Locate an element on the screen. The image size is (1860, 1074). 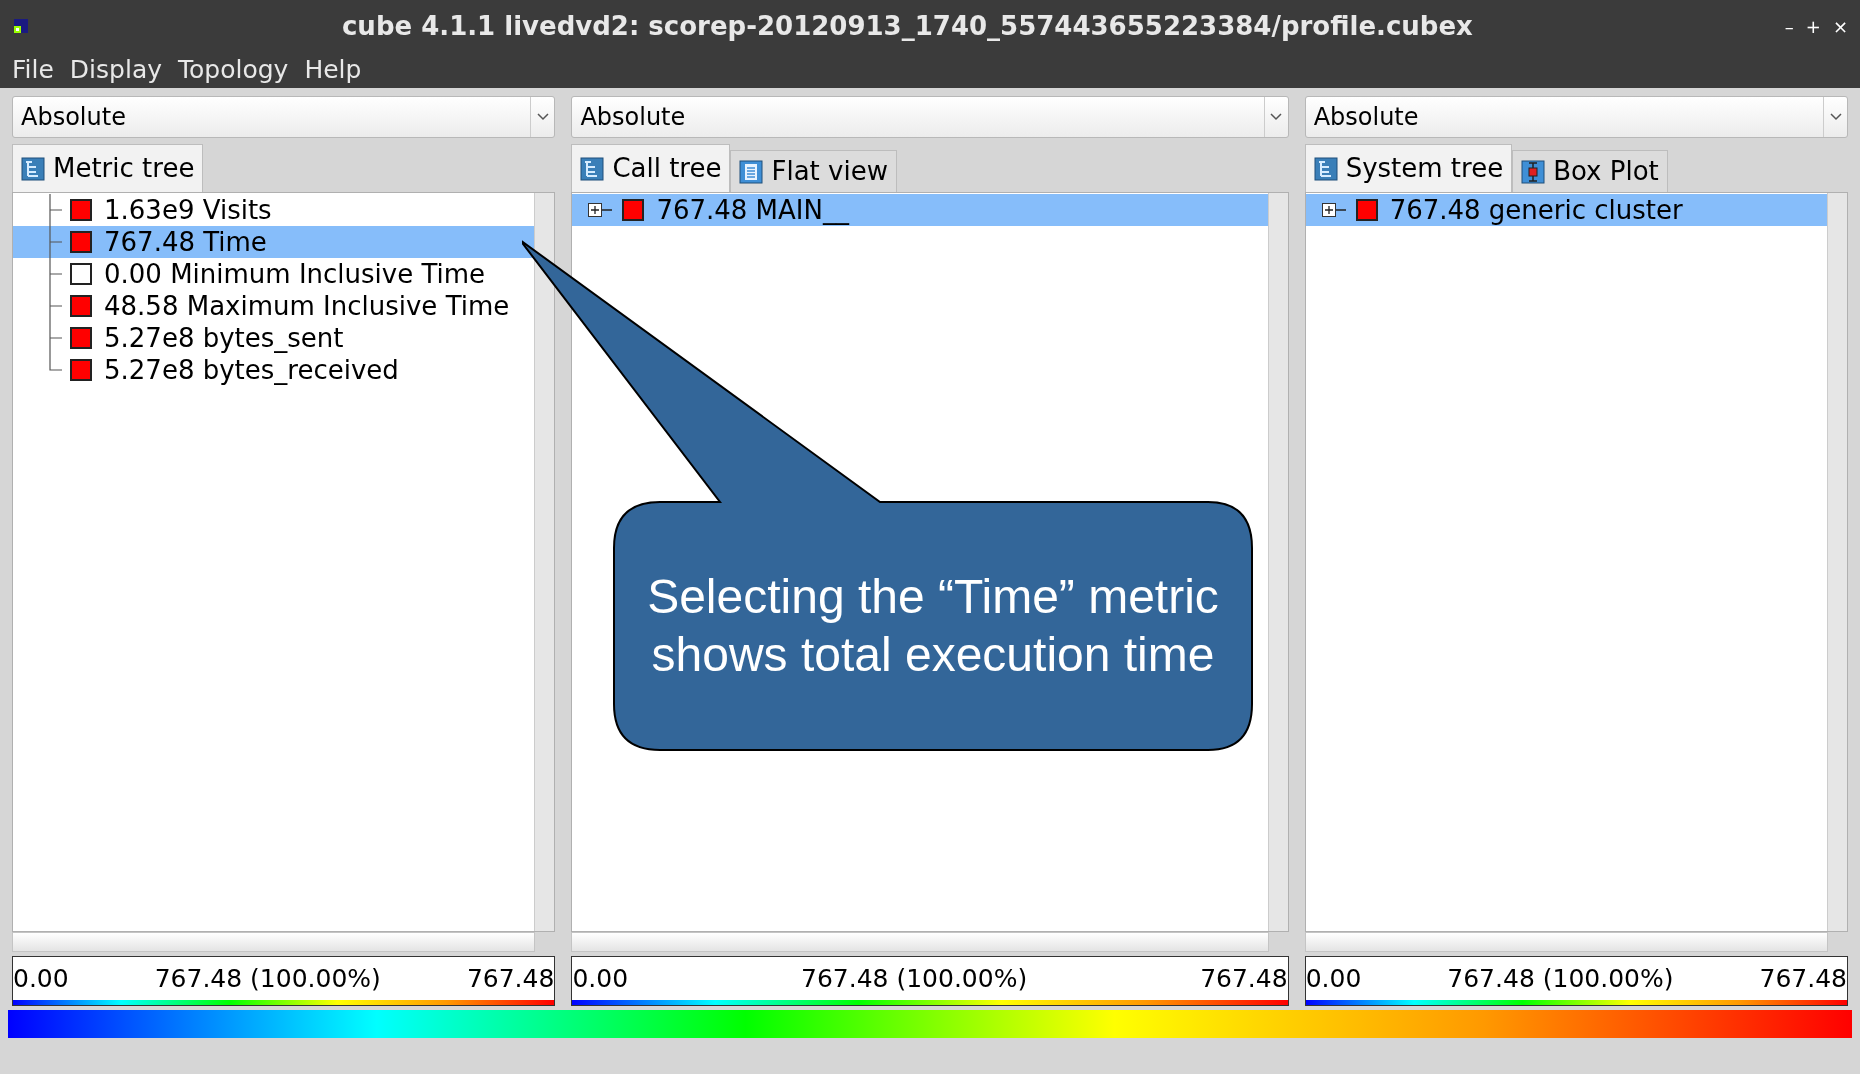
tree-label: 767.48 Time is located at coordinates (185, 242).